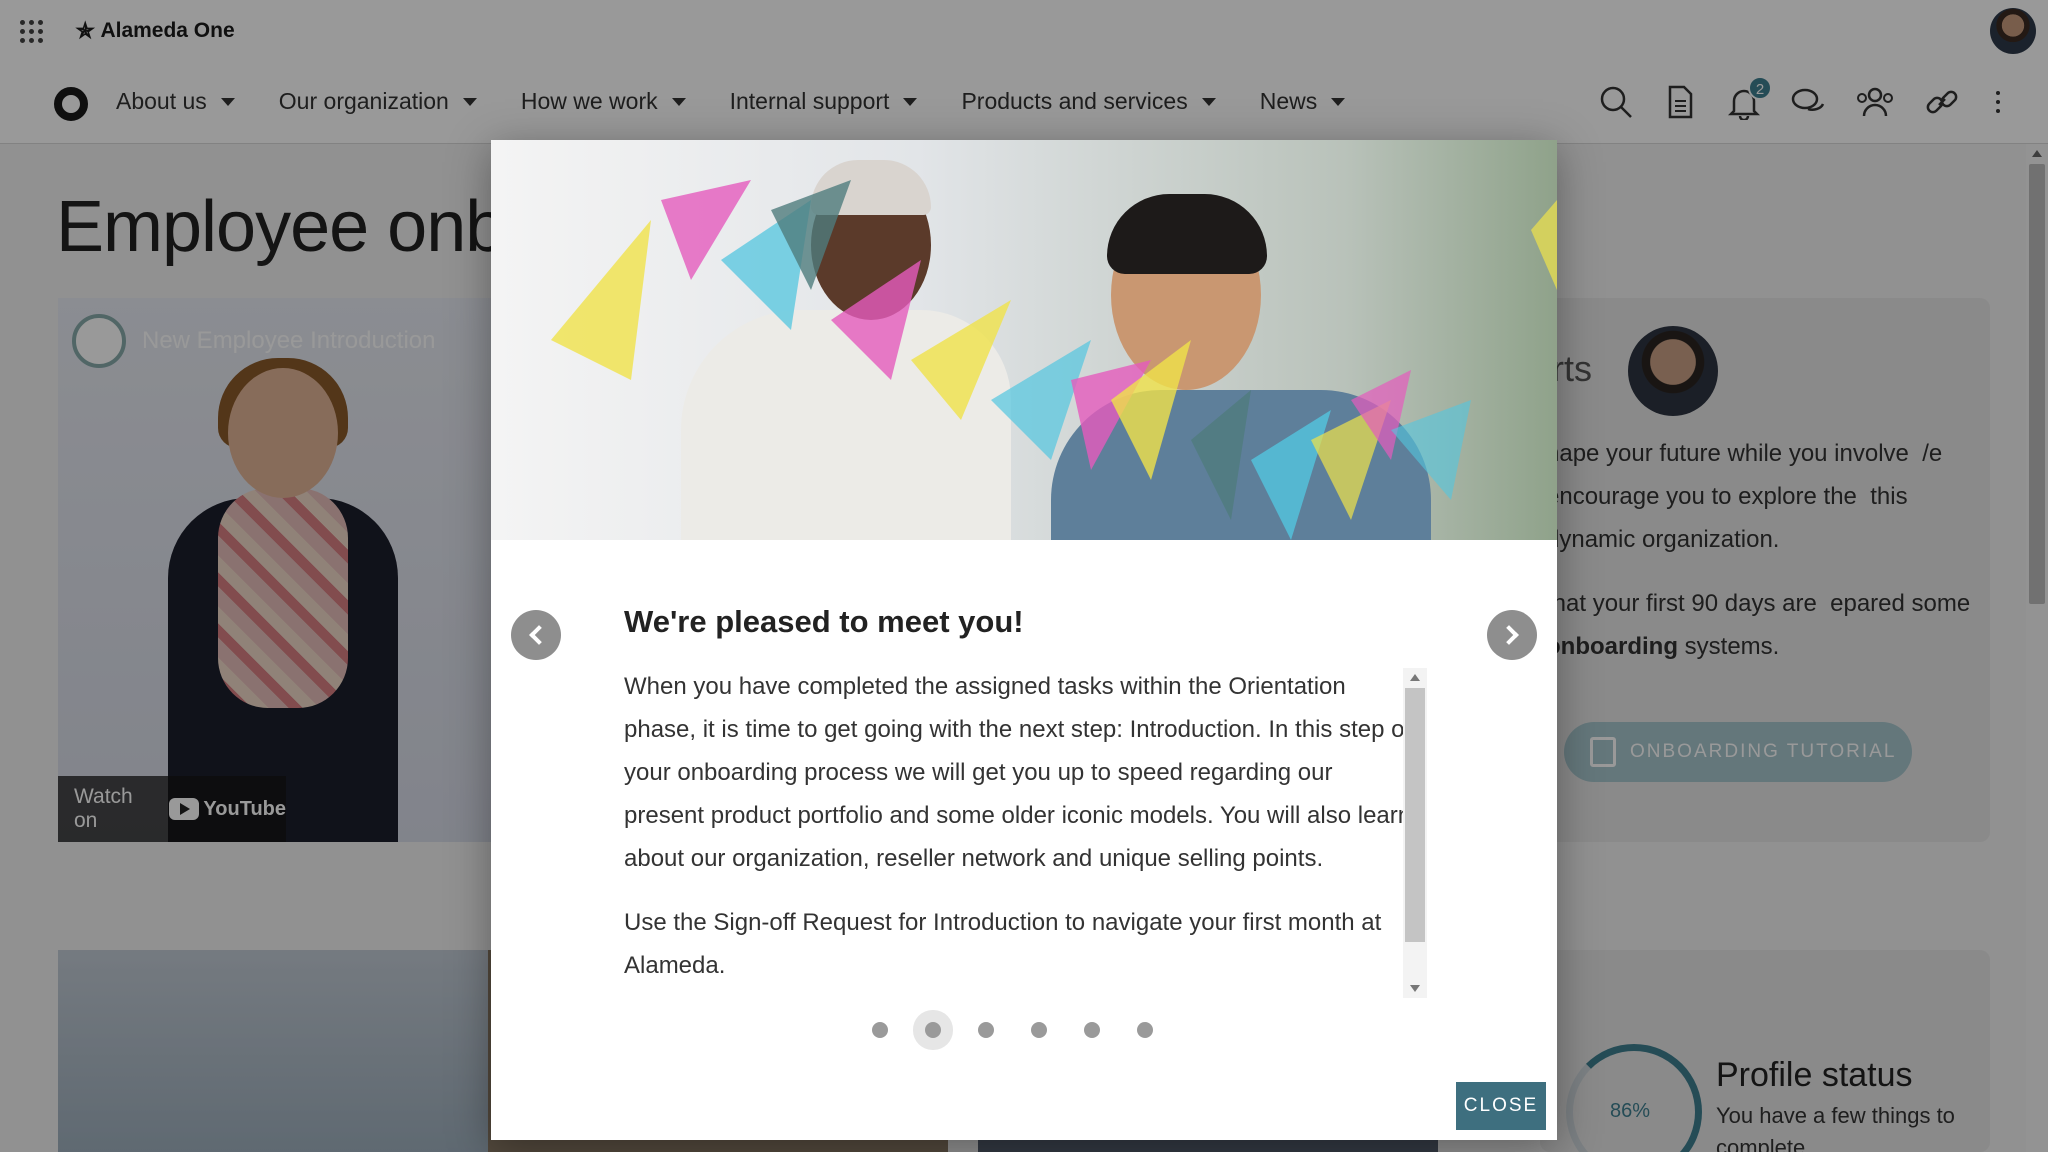 The height and width of the screenshot is (1152, 2048). Describe the element at coordinates (539, 635) in the screenshot. I see `chevron-left-icon` at that location.